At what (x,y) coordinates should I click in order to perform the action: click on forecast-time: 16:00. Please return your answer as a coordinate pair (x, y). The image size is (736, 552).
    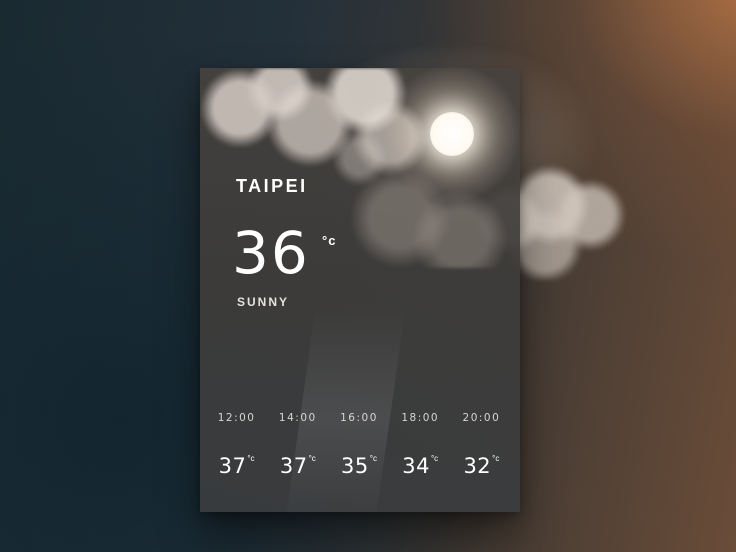
    Looking at the image, I should click on (359, 418).